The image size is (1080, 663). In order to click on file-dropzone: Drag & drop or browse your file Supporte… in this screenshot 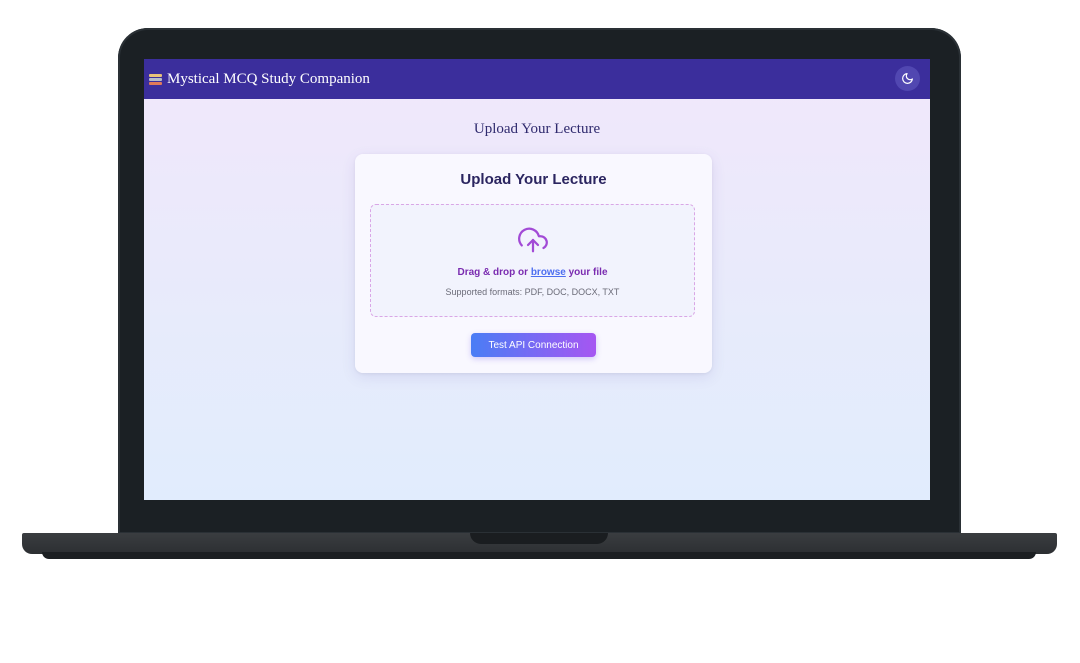, I will do `click(532, 260)`.